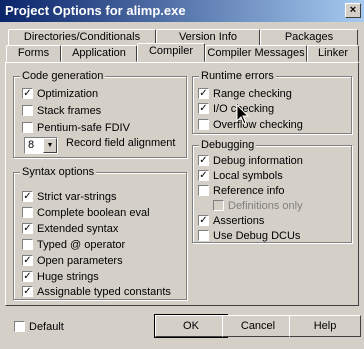  What do you see at coordinates (191, 326) in the screenshot?
I see `ok-button: OK` at bounding box center [191, 326].